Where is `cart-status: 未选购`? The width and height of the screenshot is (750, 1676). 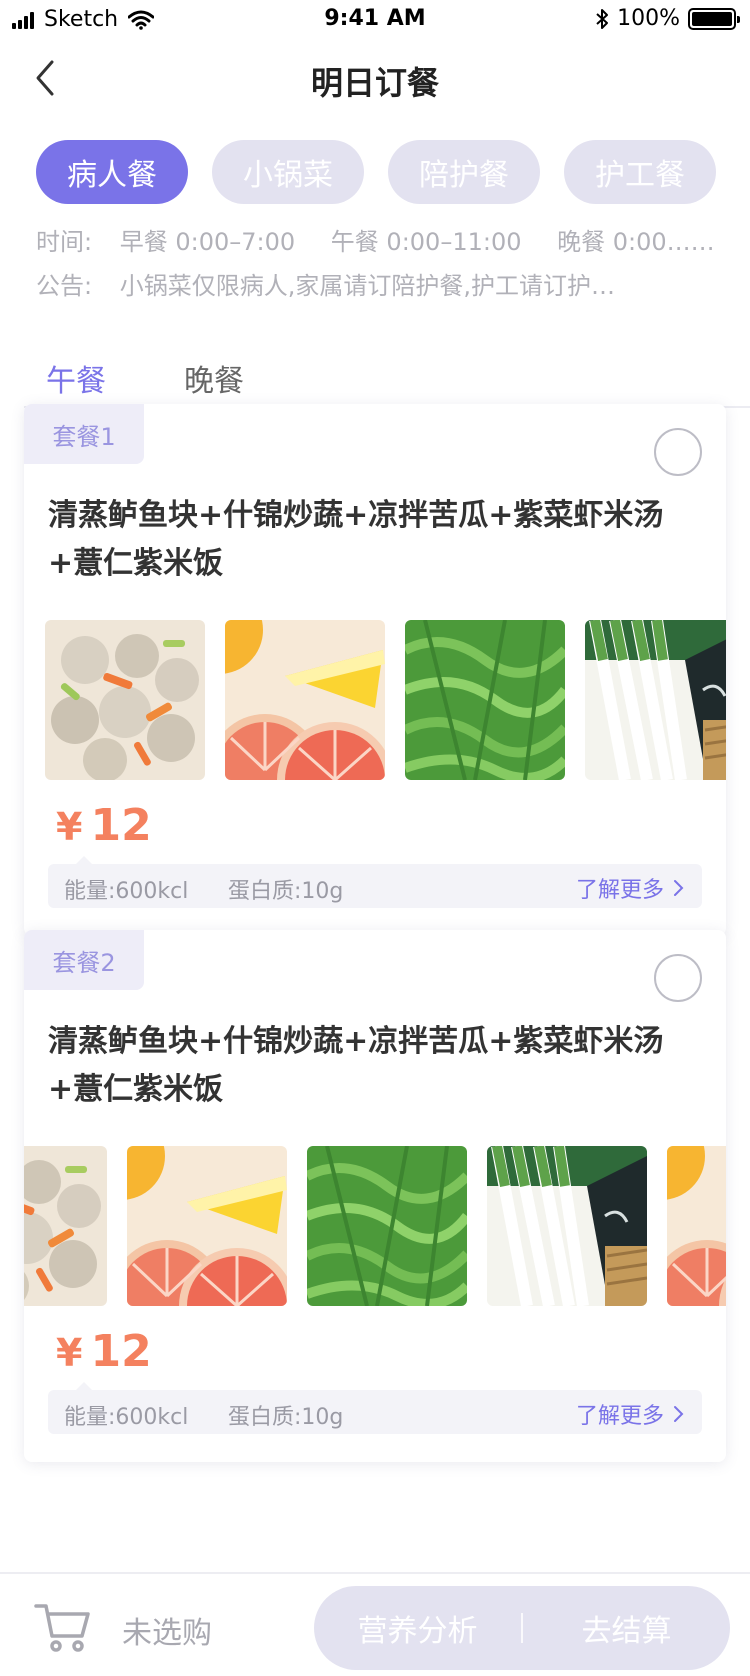
cart-status: 未选购 is located at coordinates (167, 1633).